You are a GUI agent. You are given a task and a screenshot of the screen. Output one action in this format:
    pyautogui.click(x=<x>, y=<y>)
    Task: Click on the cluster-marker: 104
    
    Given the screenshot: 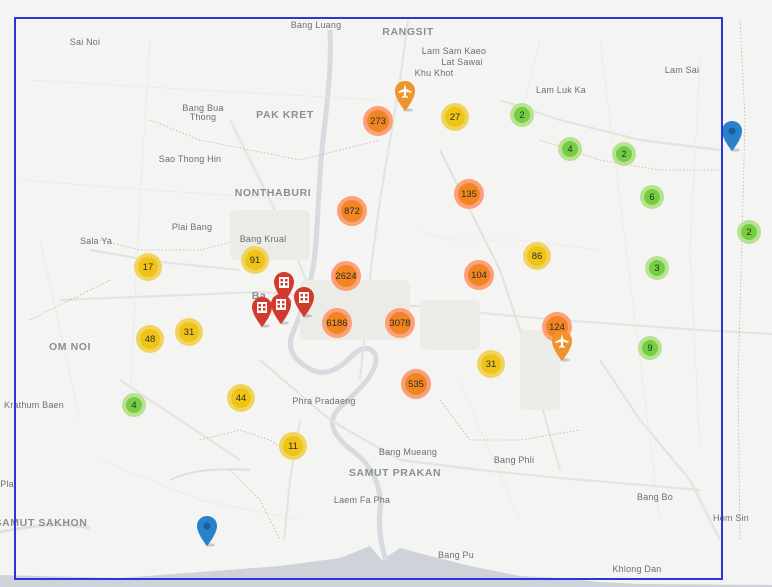 What is the action you would take?
    pyautogui.click(x=479, y=275)
    